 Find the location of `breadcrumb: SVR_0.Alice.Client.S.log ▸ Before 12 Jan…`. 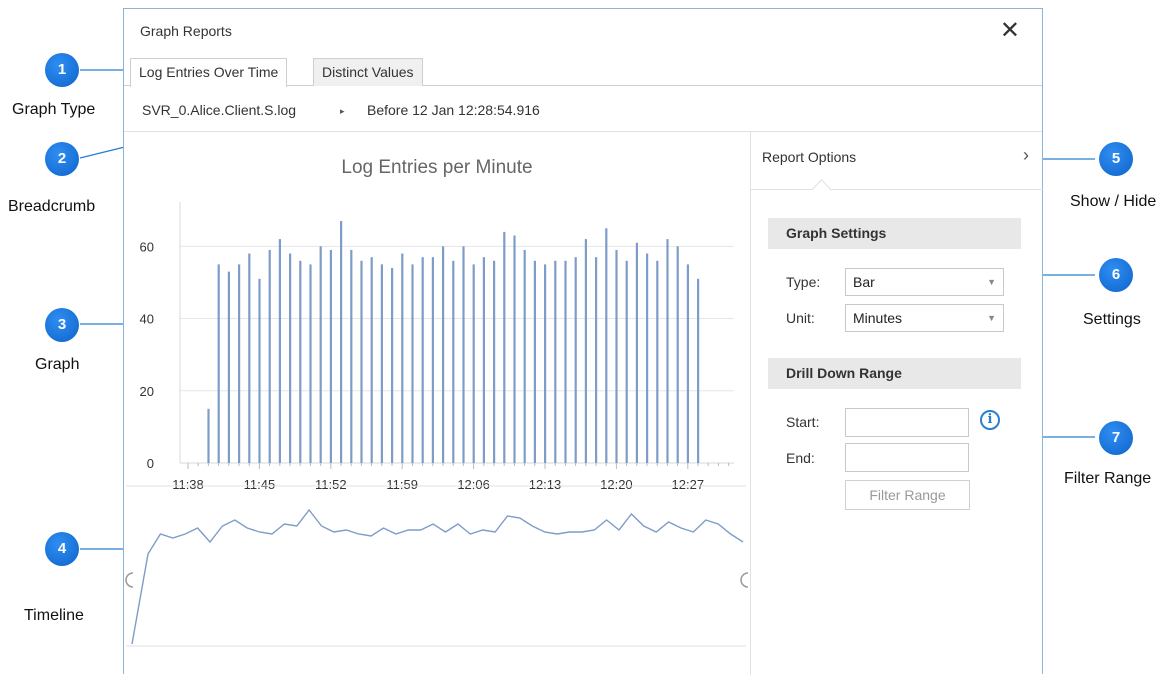

breadcrumb: SVR_0.Alice.Client.S.log ▸ Before 12 Jan… is located at coordinates (583, 109).